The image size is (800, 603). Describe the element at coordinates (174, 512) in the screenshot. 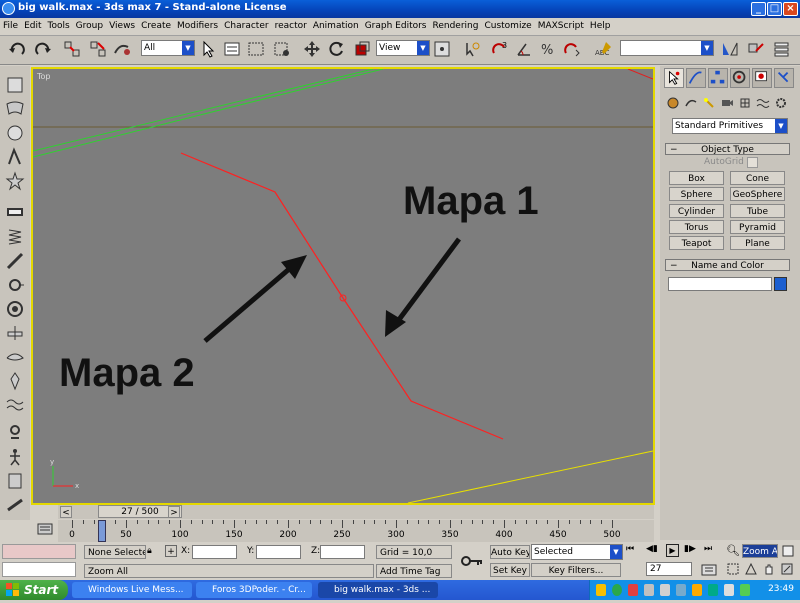

I see `next-frame-icon: >` at that location.